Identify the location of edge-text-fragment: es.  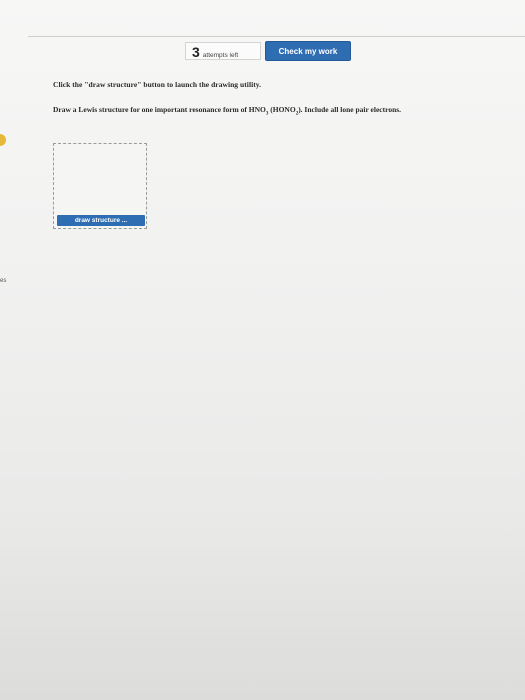
(3, 281).